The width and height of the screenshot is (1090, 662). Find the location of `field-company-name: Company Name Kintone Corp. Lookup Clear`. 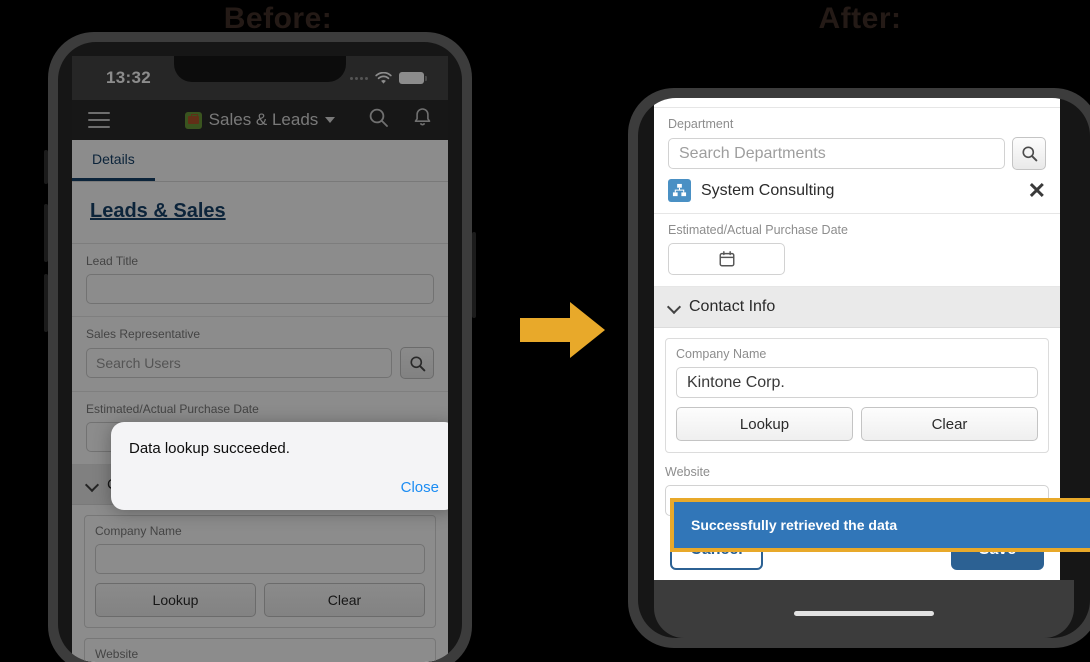

field-company-name: Company Name Kintone Corp. Lookup Clear is located at coordinates (857, 395).